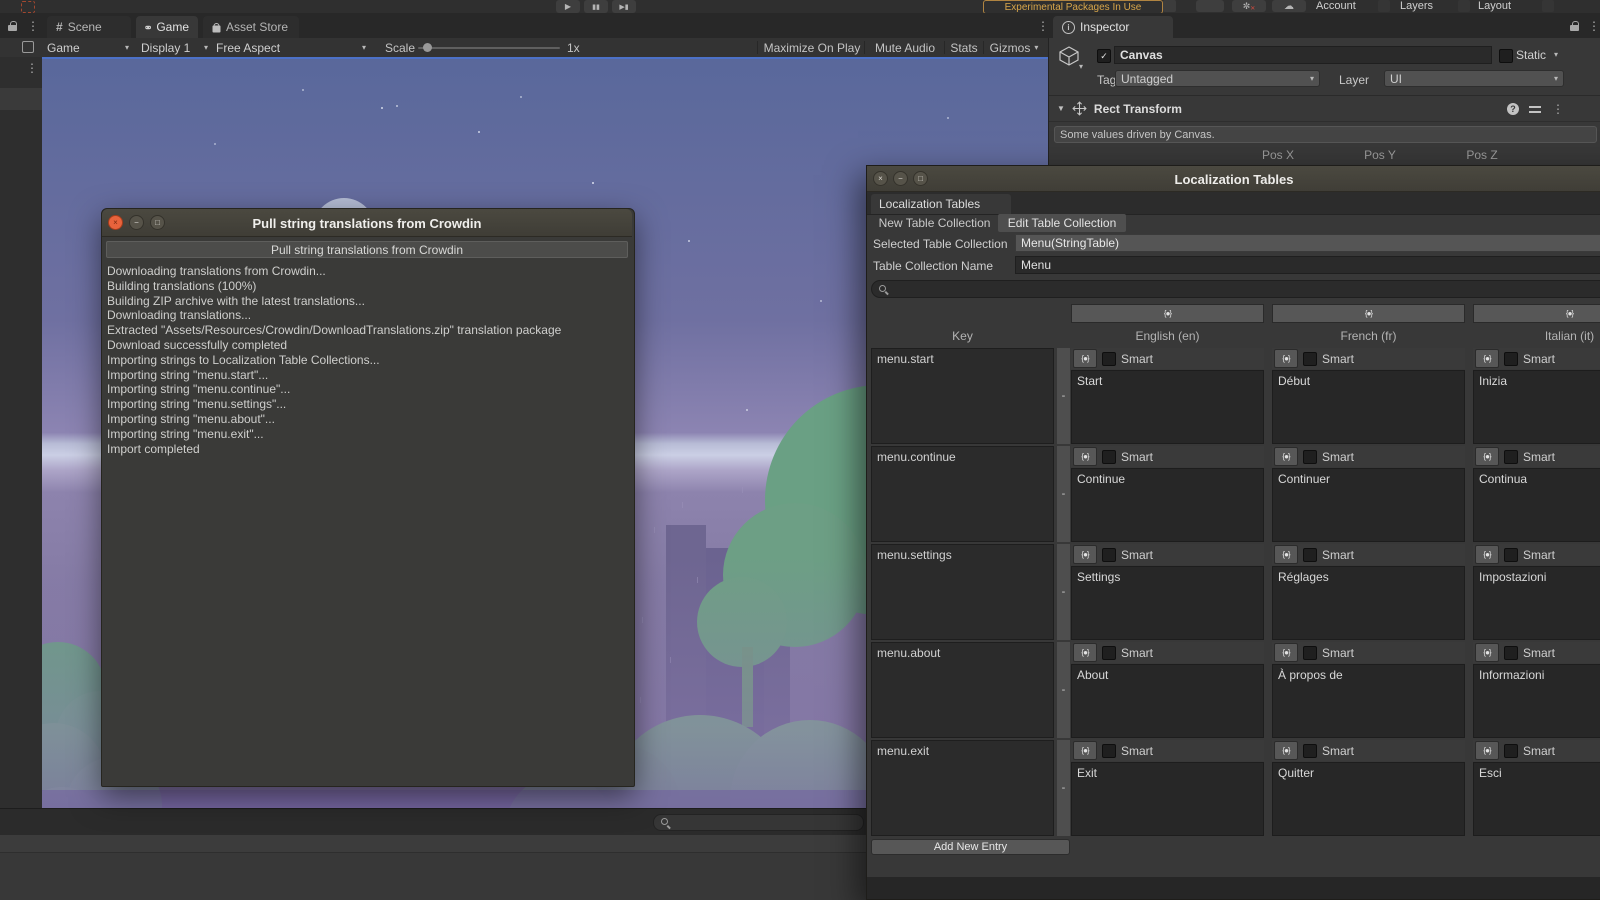 The image size is (1600, 900). Describe the element at coordinates (1575, 26) in the screenshot. I see `inspector-lock-icon` at that location.